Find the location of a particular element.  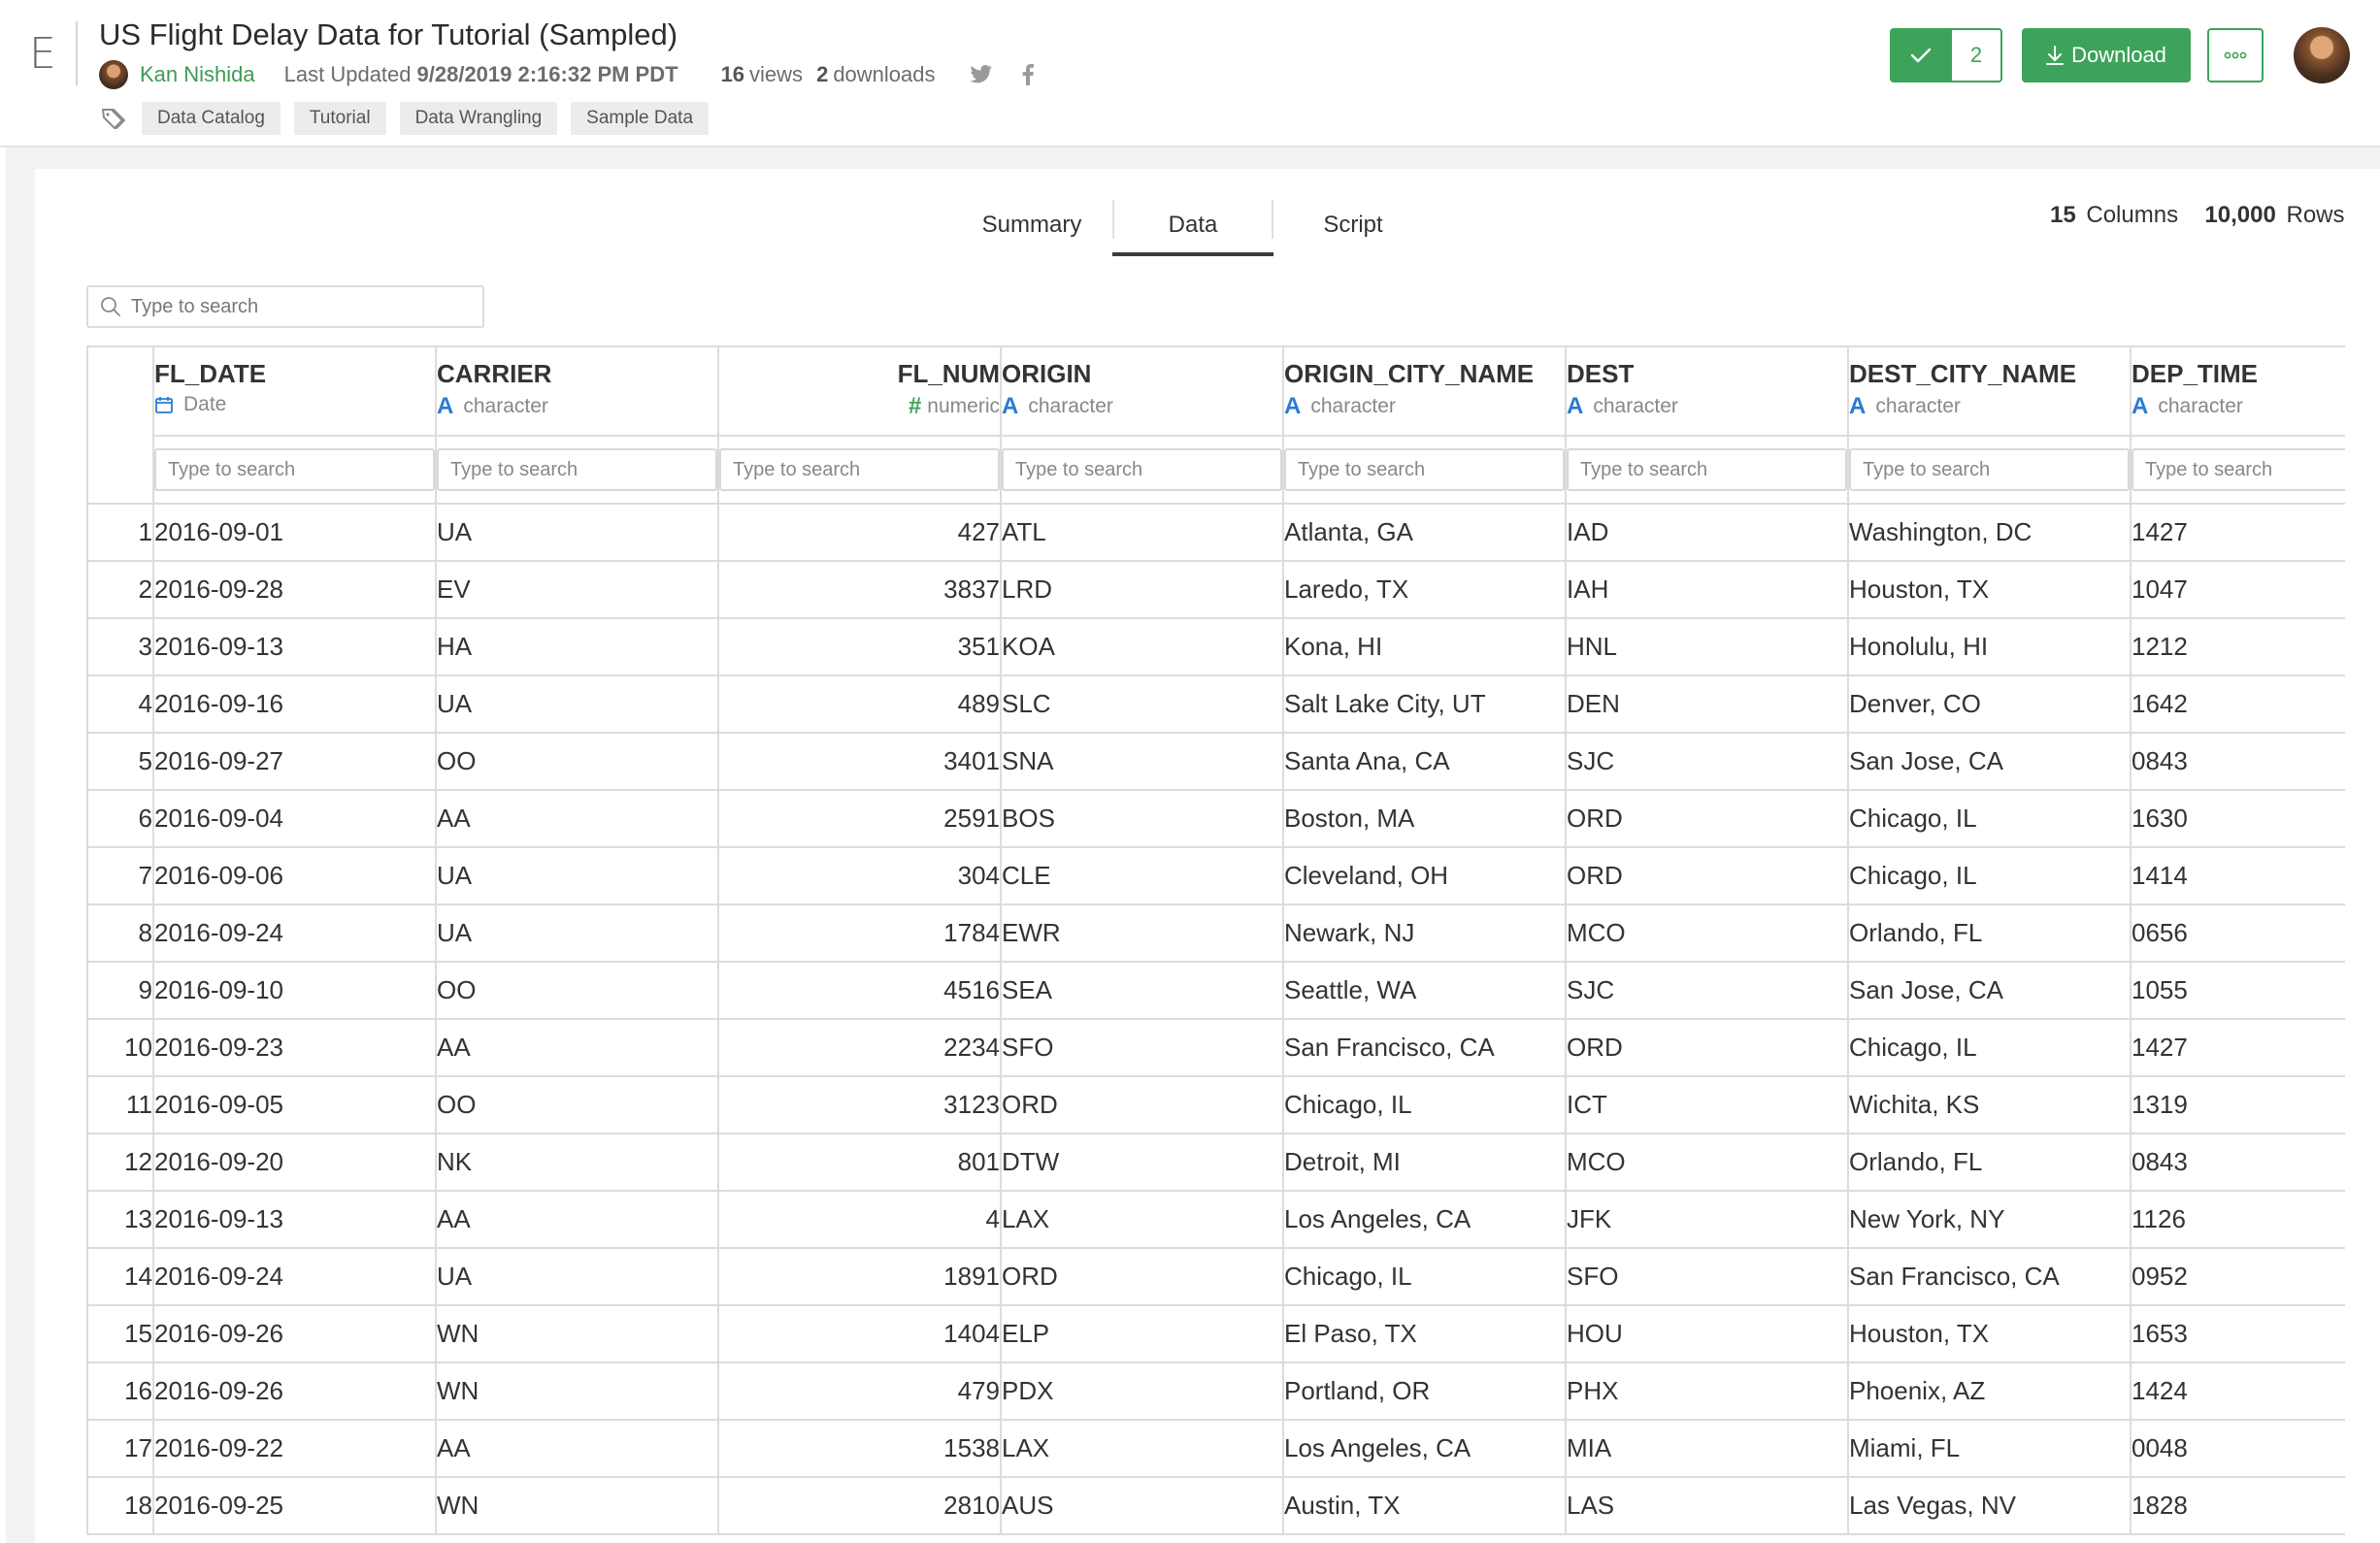

table-cell-fl-date: 2016-09-25 is located at coordinates (294, 1505).